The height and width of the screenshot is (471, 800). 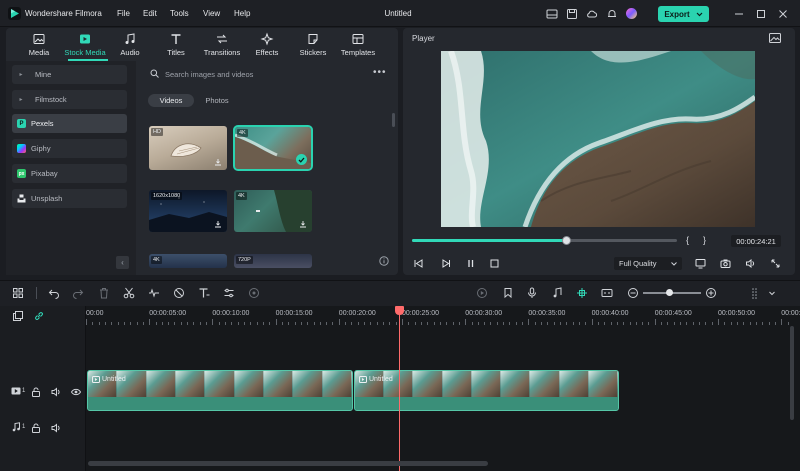 What do you see at coordinates (85, 44) in the screenshot?
I see `tab-stock-media: Stock Media` at bounding box center [85, 44].